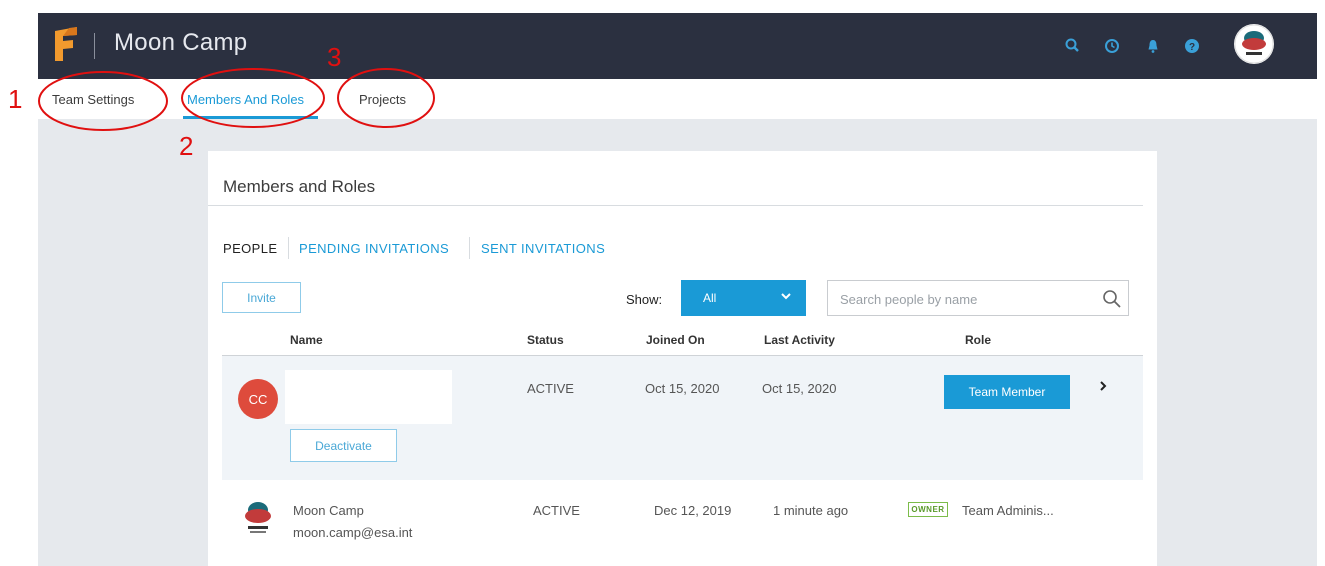 The image size is (1325, 566). What do you see at coordinates (258, 517) in the screenshot?
I see `avatar` at bounding box center [258, 517].